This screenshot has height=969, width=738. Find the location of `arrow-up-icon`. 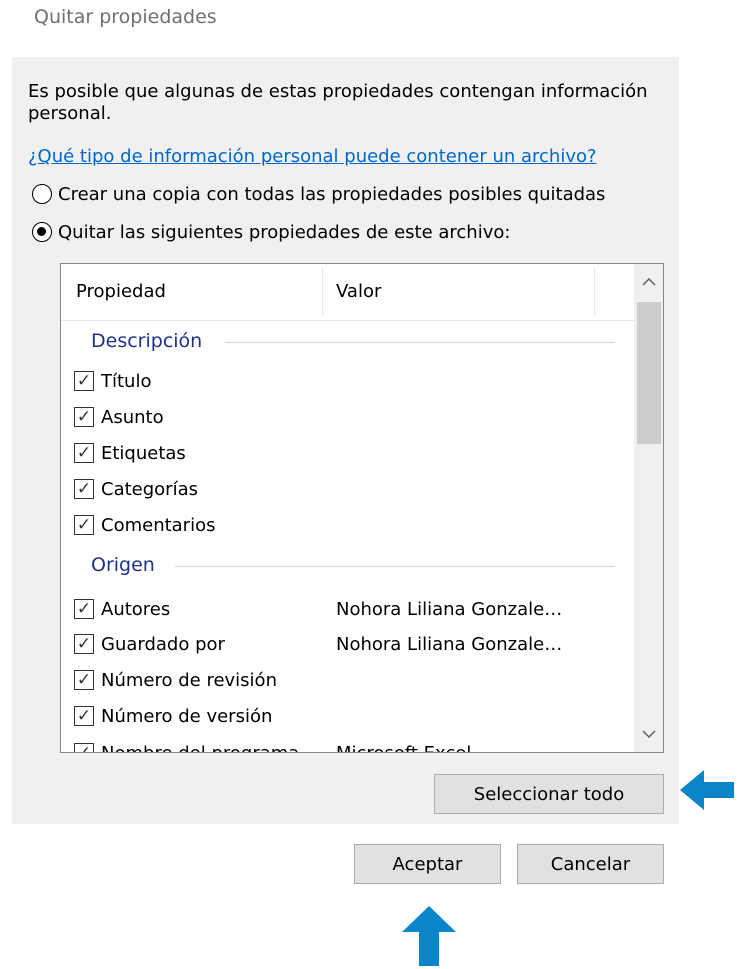

arrow-up-icon is located at coordinates (429, 936).